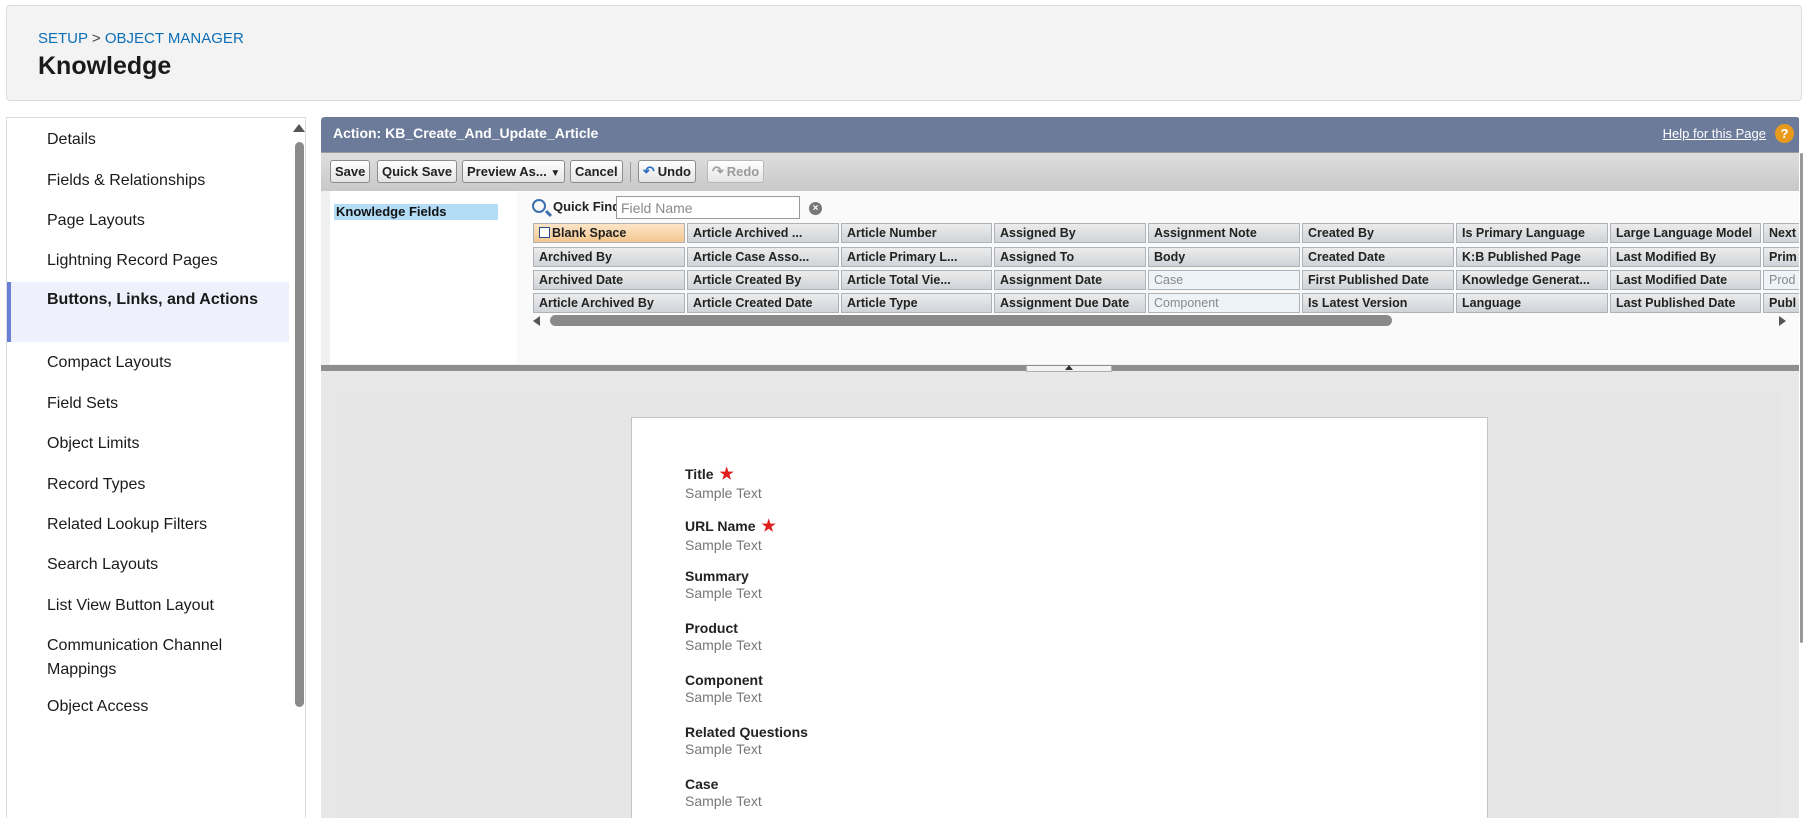 This screenshot has height=818, width=1804. Describe the element at coordinates (148, 658) in the screenshot. I see `sidebar-item-communication-channel-mappings: Communication Channel Mappings` at that location.